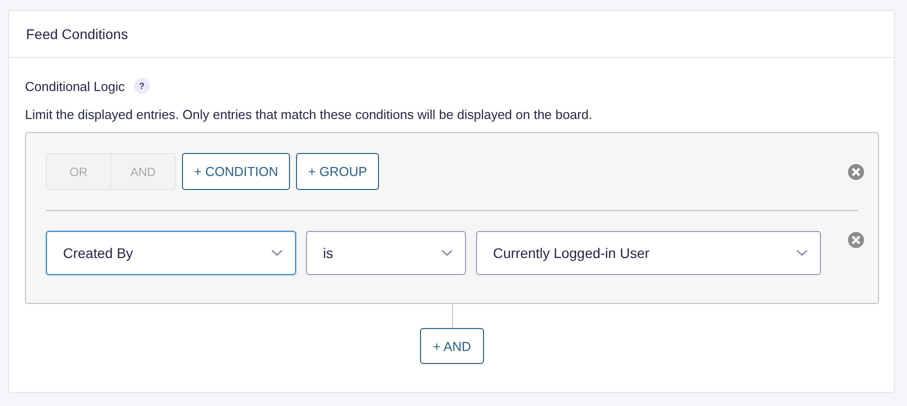 The height and width of the screenshot is (406, 907). What do you see at coordinates (75, 86) in the screenshot?
I see `field-label: Conditional Logic` at bounding box center [75, 86].